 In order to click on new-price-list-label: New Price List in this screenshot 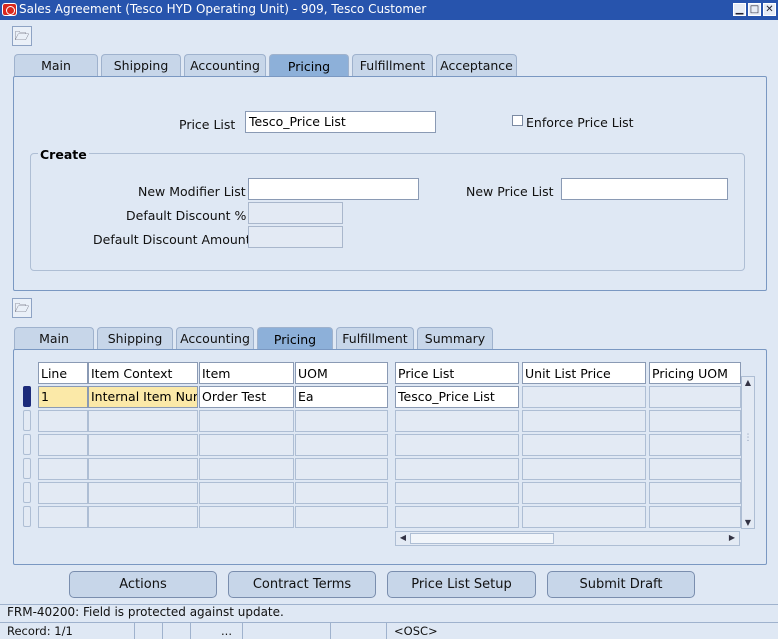, I will do `click(510, 191)`.